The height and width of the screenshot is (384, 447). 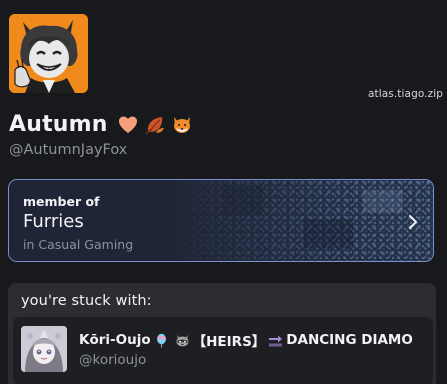 I want to click on user-name-part2: 【HEIRS】, so click(x=229, y=342).